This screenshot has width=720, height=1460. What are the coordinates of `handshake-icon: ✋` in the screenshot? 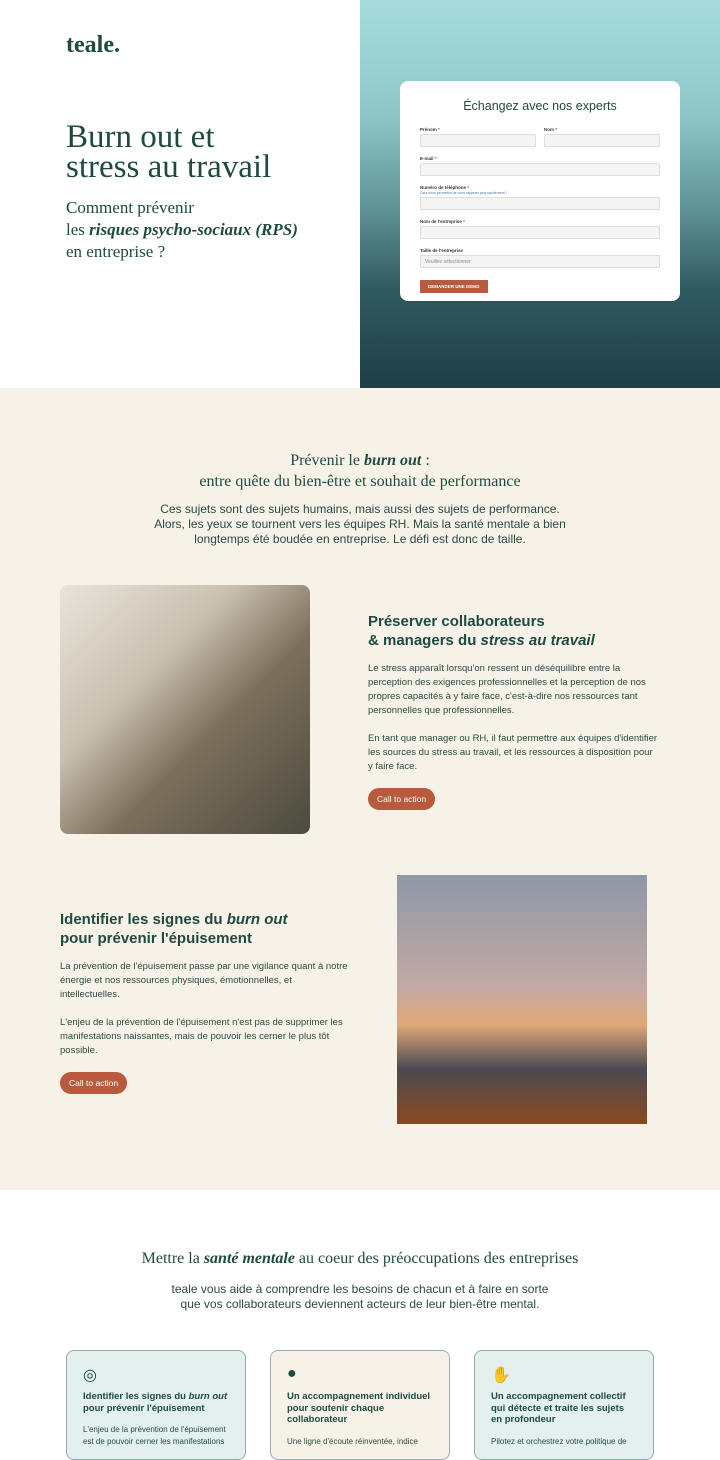 It's located at (501, 1375).